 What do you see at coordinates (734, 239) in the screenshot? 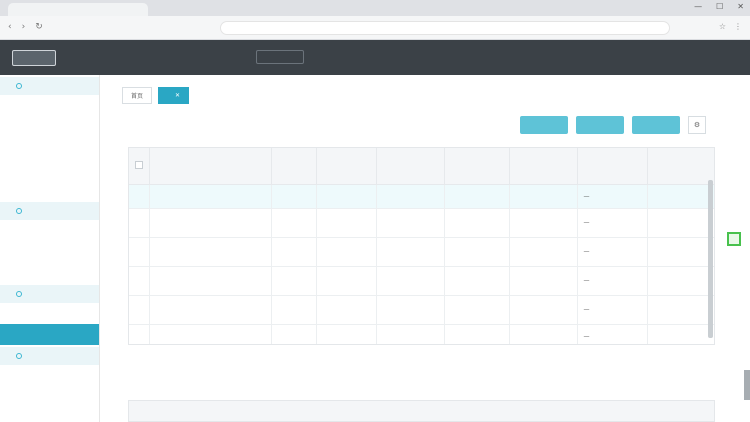
I see `floating-widget-icon` at bounding box center [734, 239].